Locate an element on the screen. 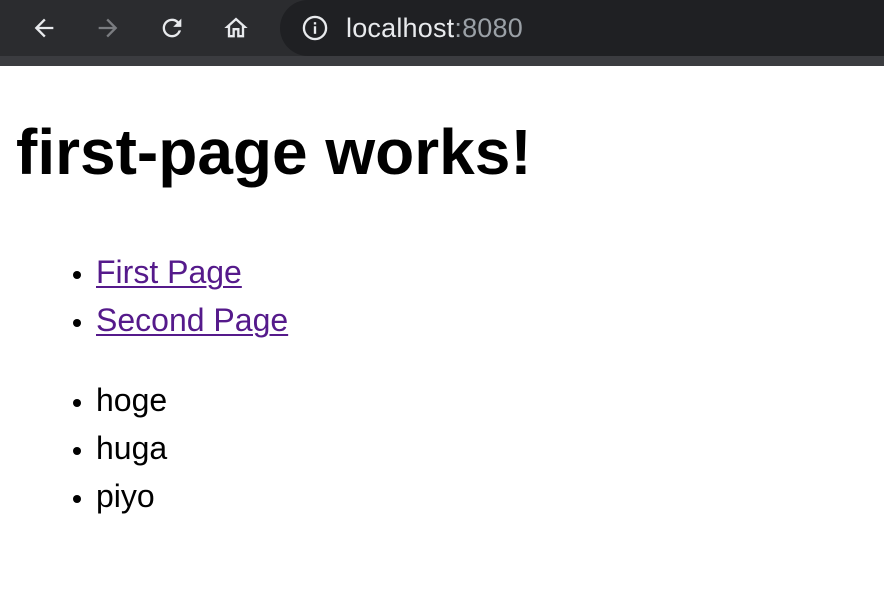 This screenshot has width=884, height=614. arrow-right-icon is located at coordinates (108, 28).